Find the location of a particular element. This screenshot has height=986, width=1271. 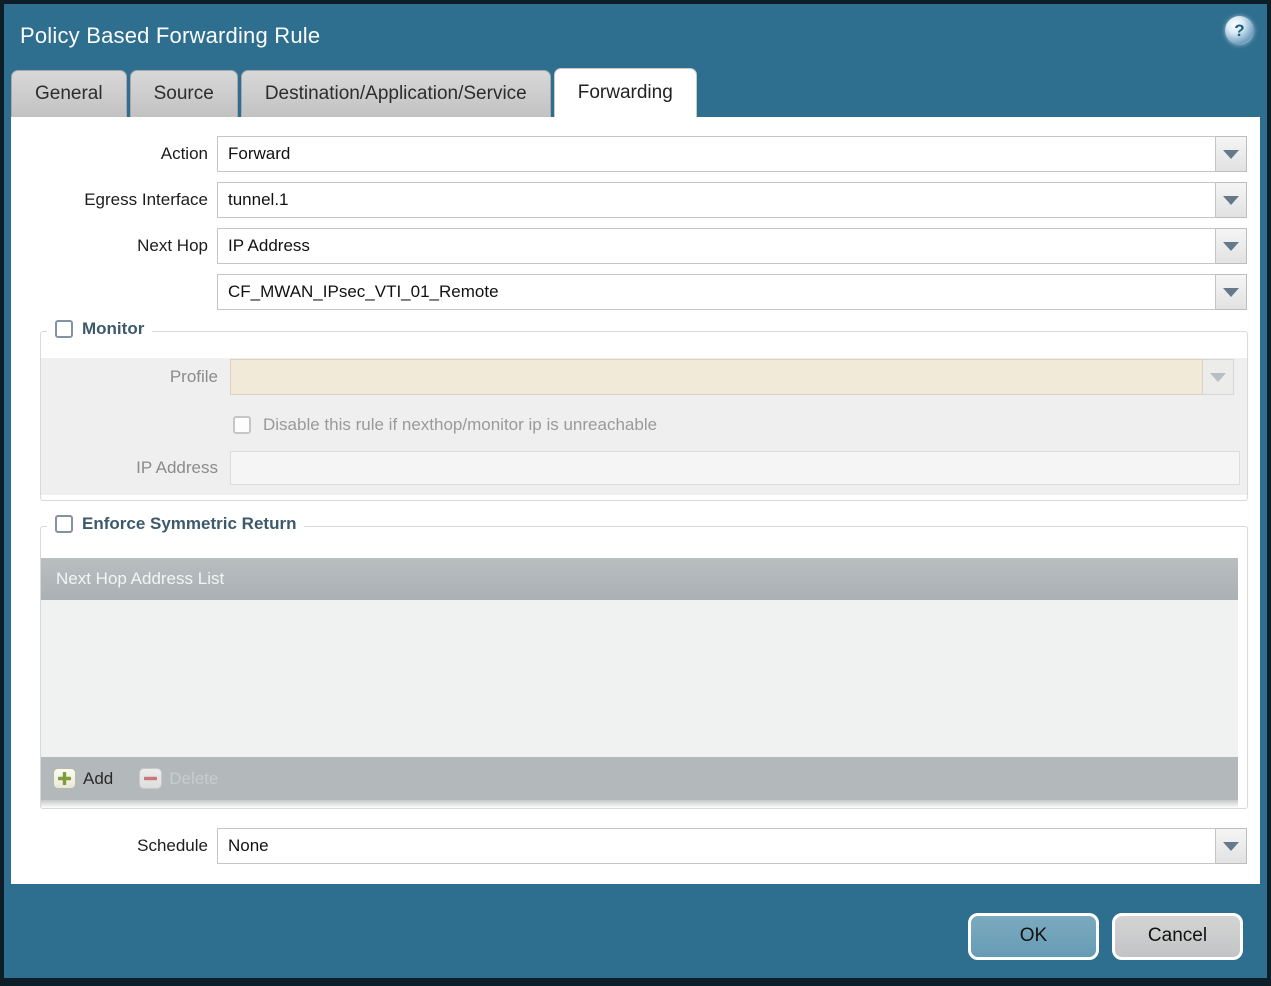

action-dropdown-button is located at coordinates (1231, 154).